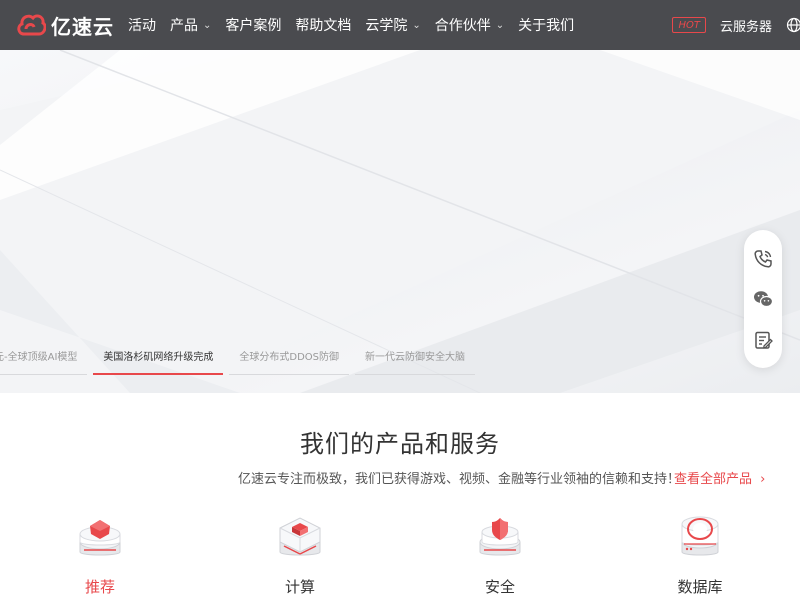  Describe the element at coordinates (499, 587) in the screenshot. I see `product-category-label: 安全` at that location.